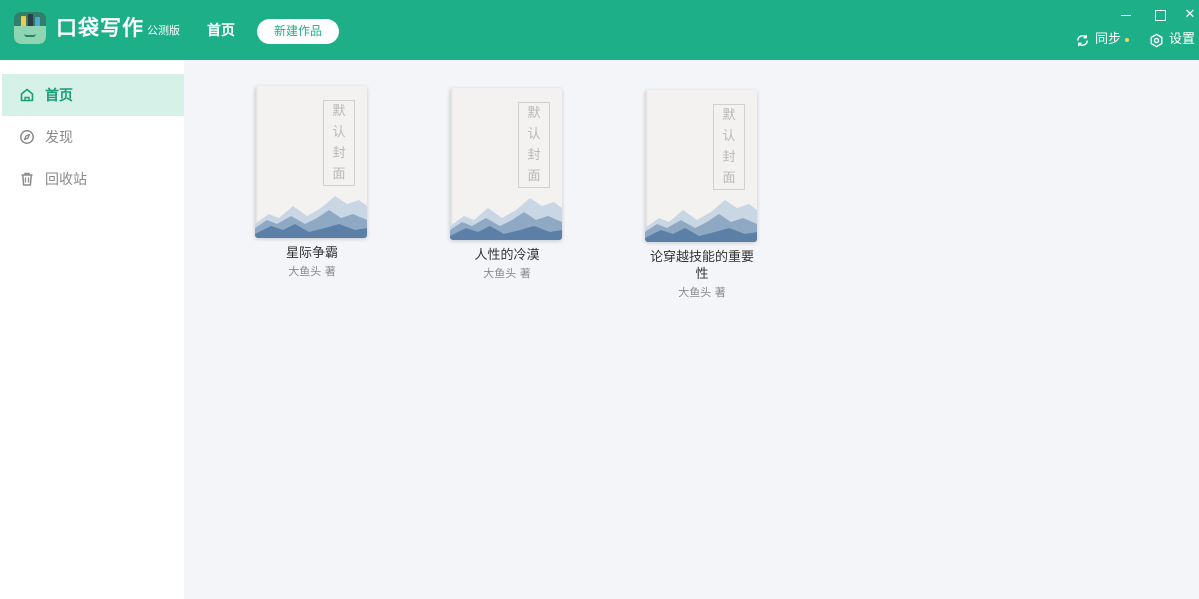 This screenshot has width=1199, height=599. Describe the element at coordinates (1189, 15) in the screenshot. I see `close-icon: ✕` at that location.